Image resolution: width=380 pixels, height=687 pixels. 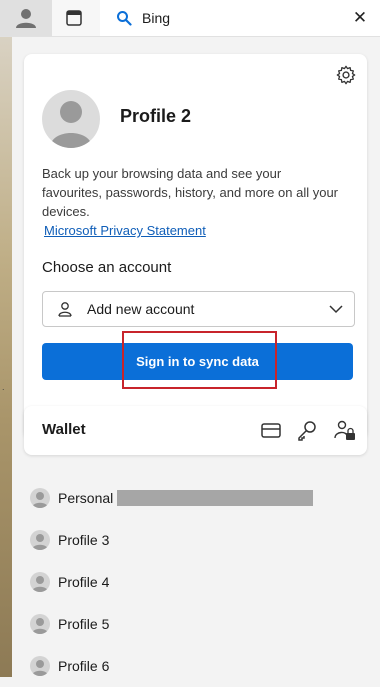 What do you see at coordinates (124, 18) in the screenshot?
I see `search-icon` at bounding box center [124, 18].